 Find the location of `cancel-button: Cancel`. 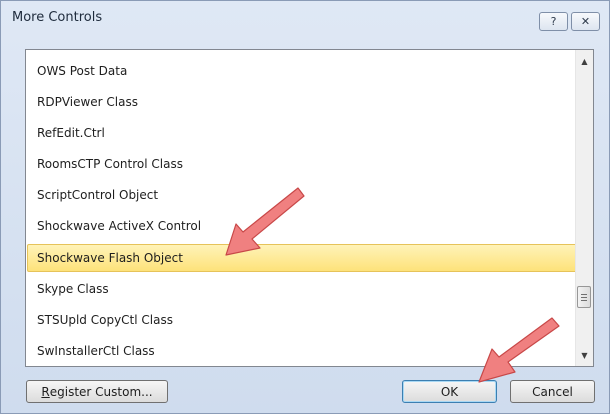

cancel-button: Cancel is located at coordinates (552, 391).